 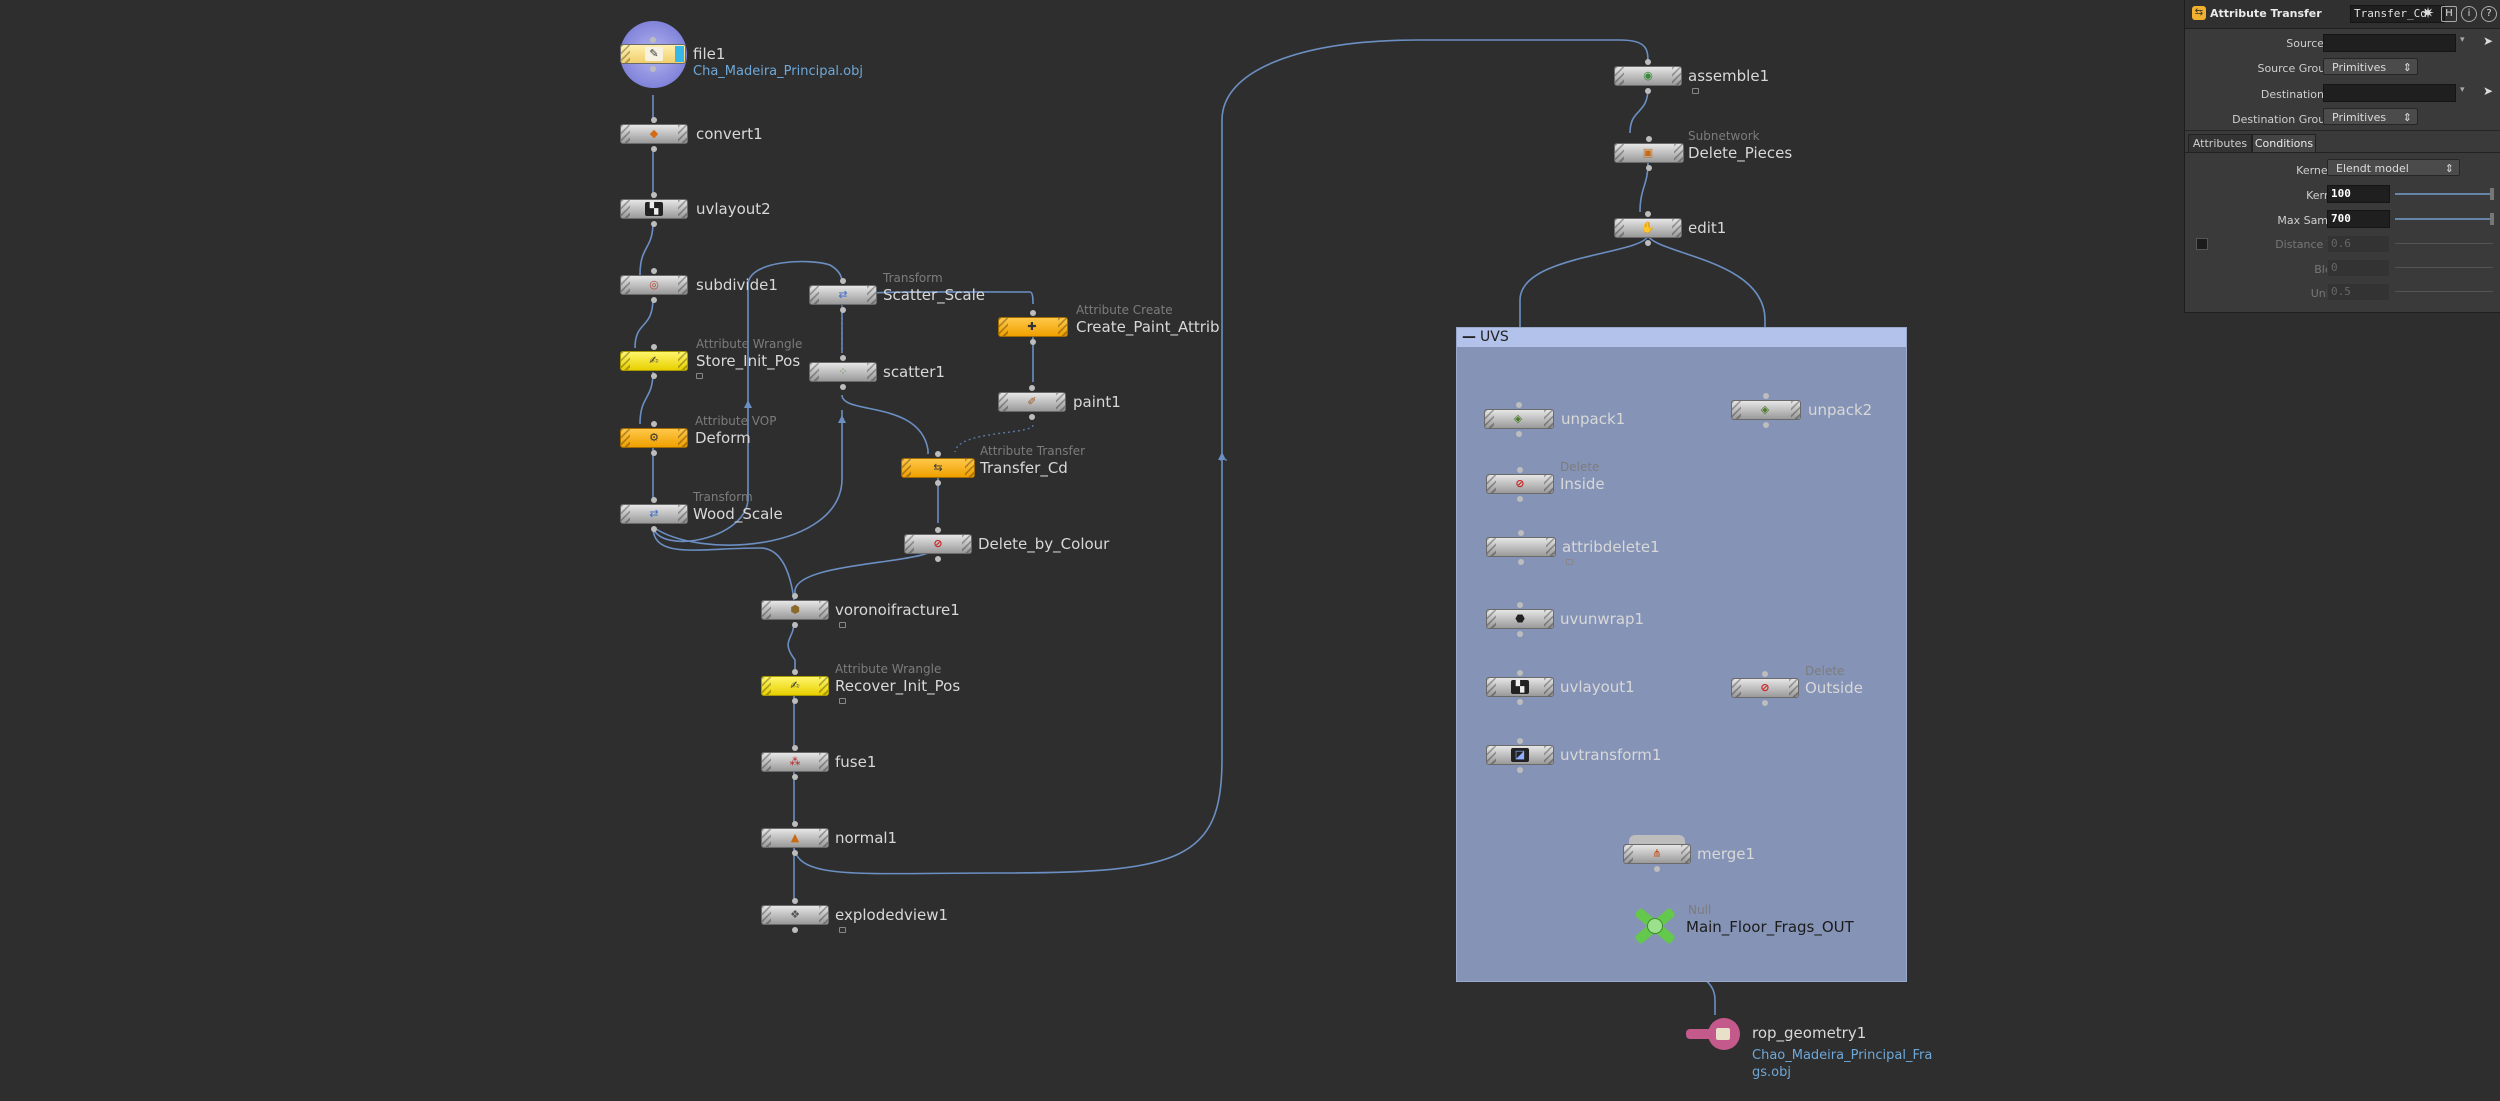 What do you see at coordinates (795, 837) in the screenshot?
I see `normal-icon: ▲` at bounding box center [795, 837].